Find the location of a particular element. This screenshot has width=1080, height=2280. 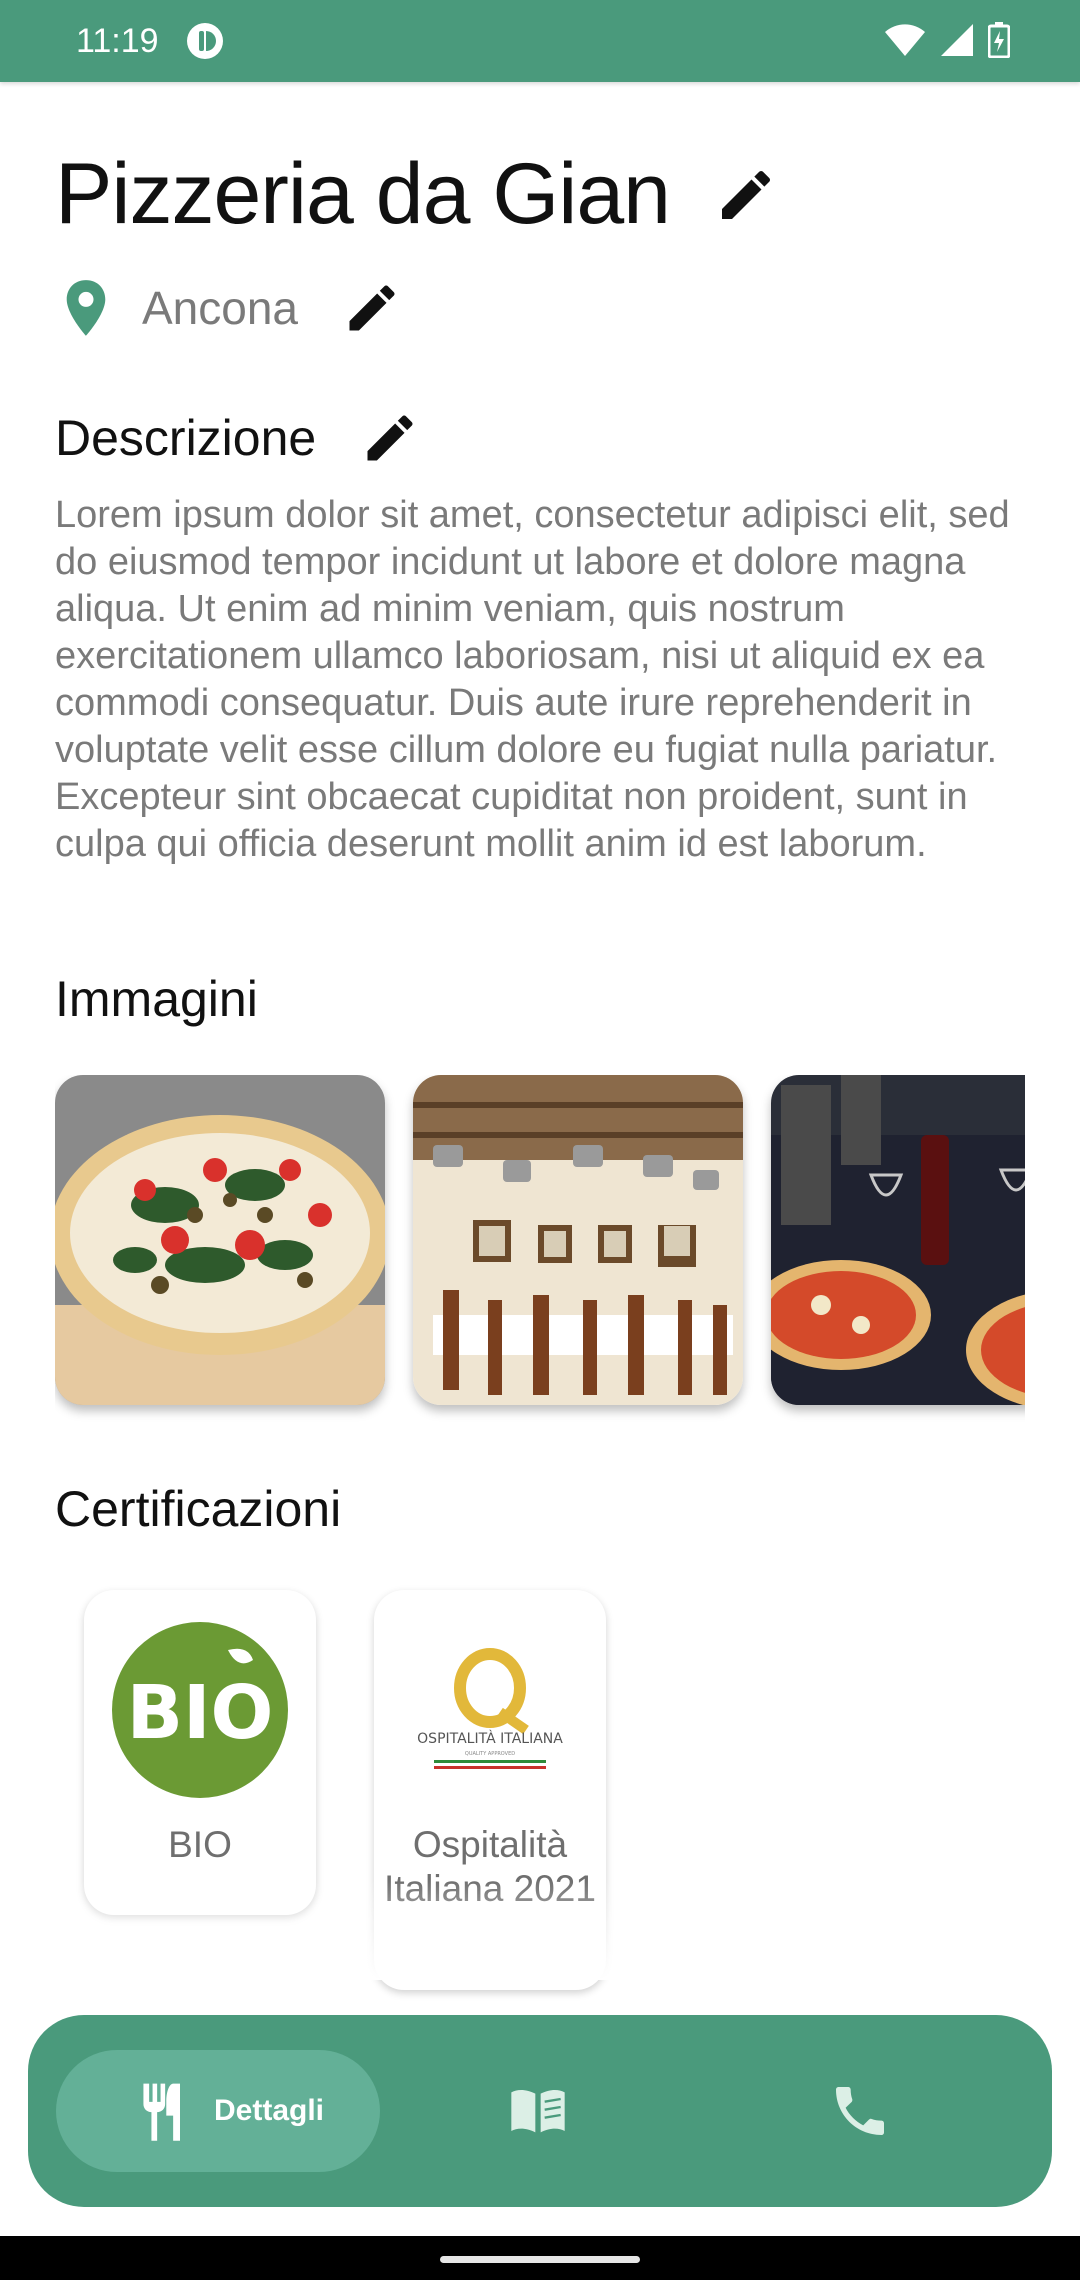

edit-name-icon is located at coordinates (746, 195).